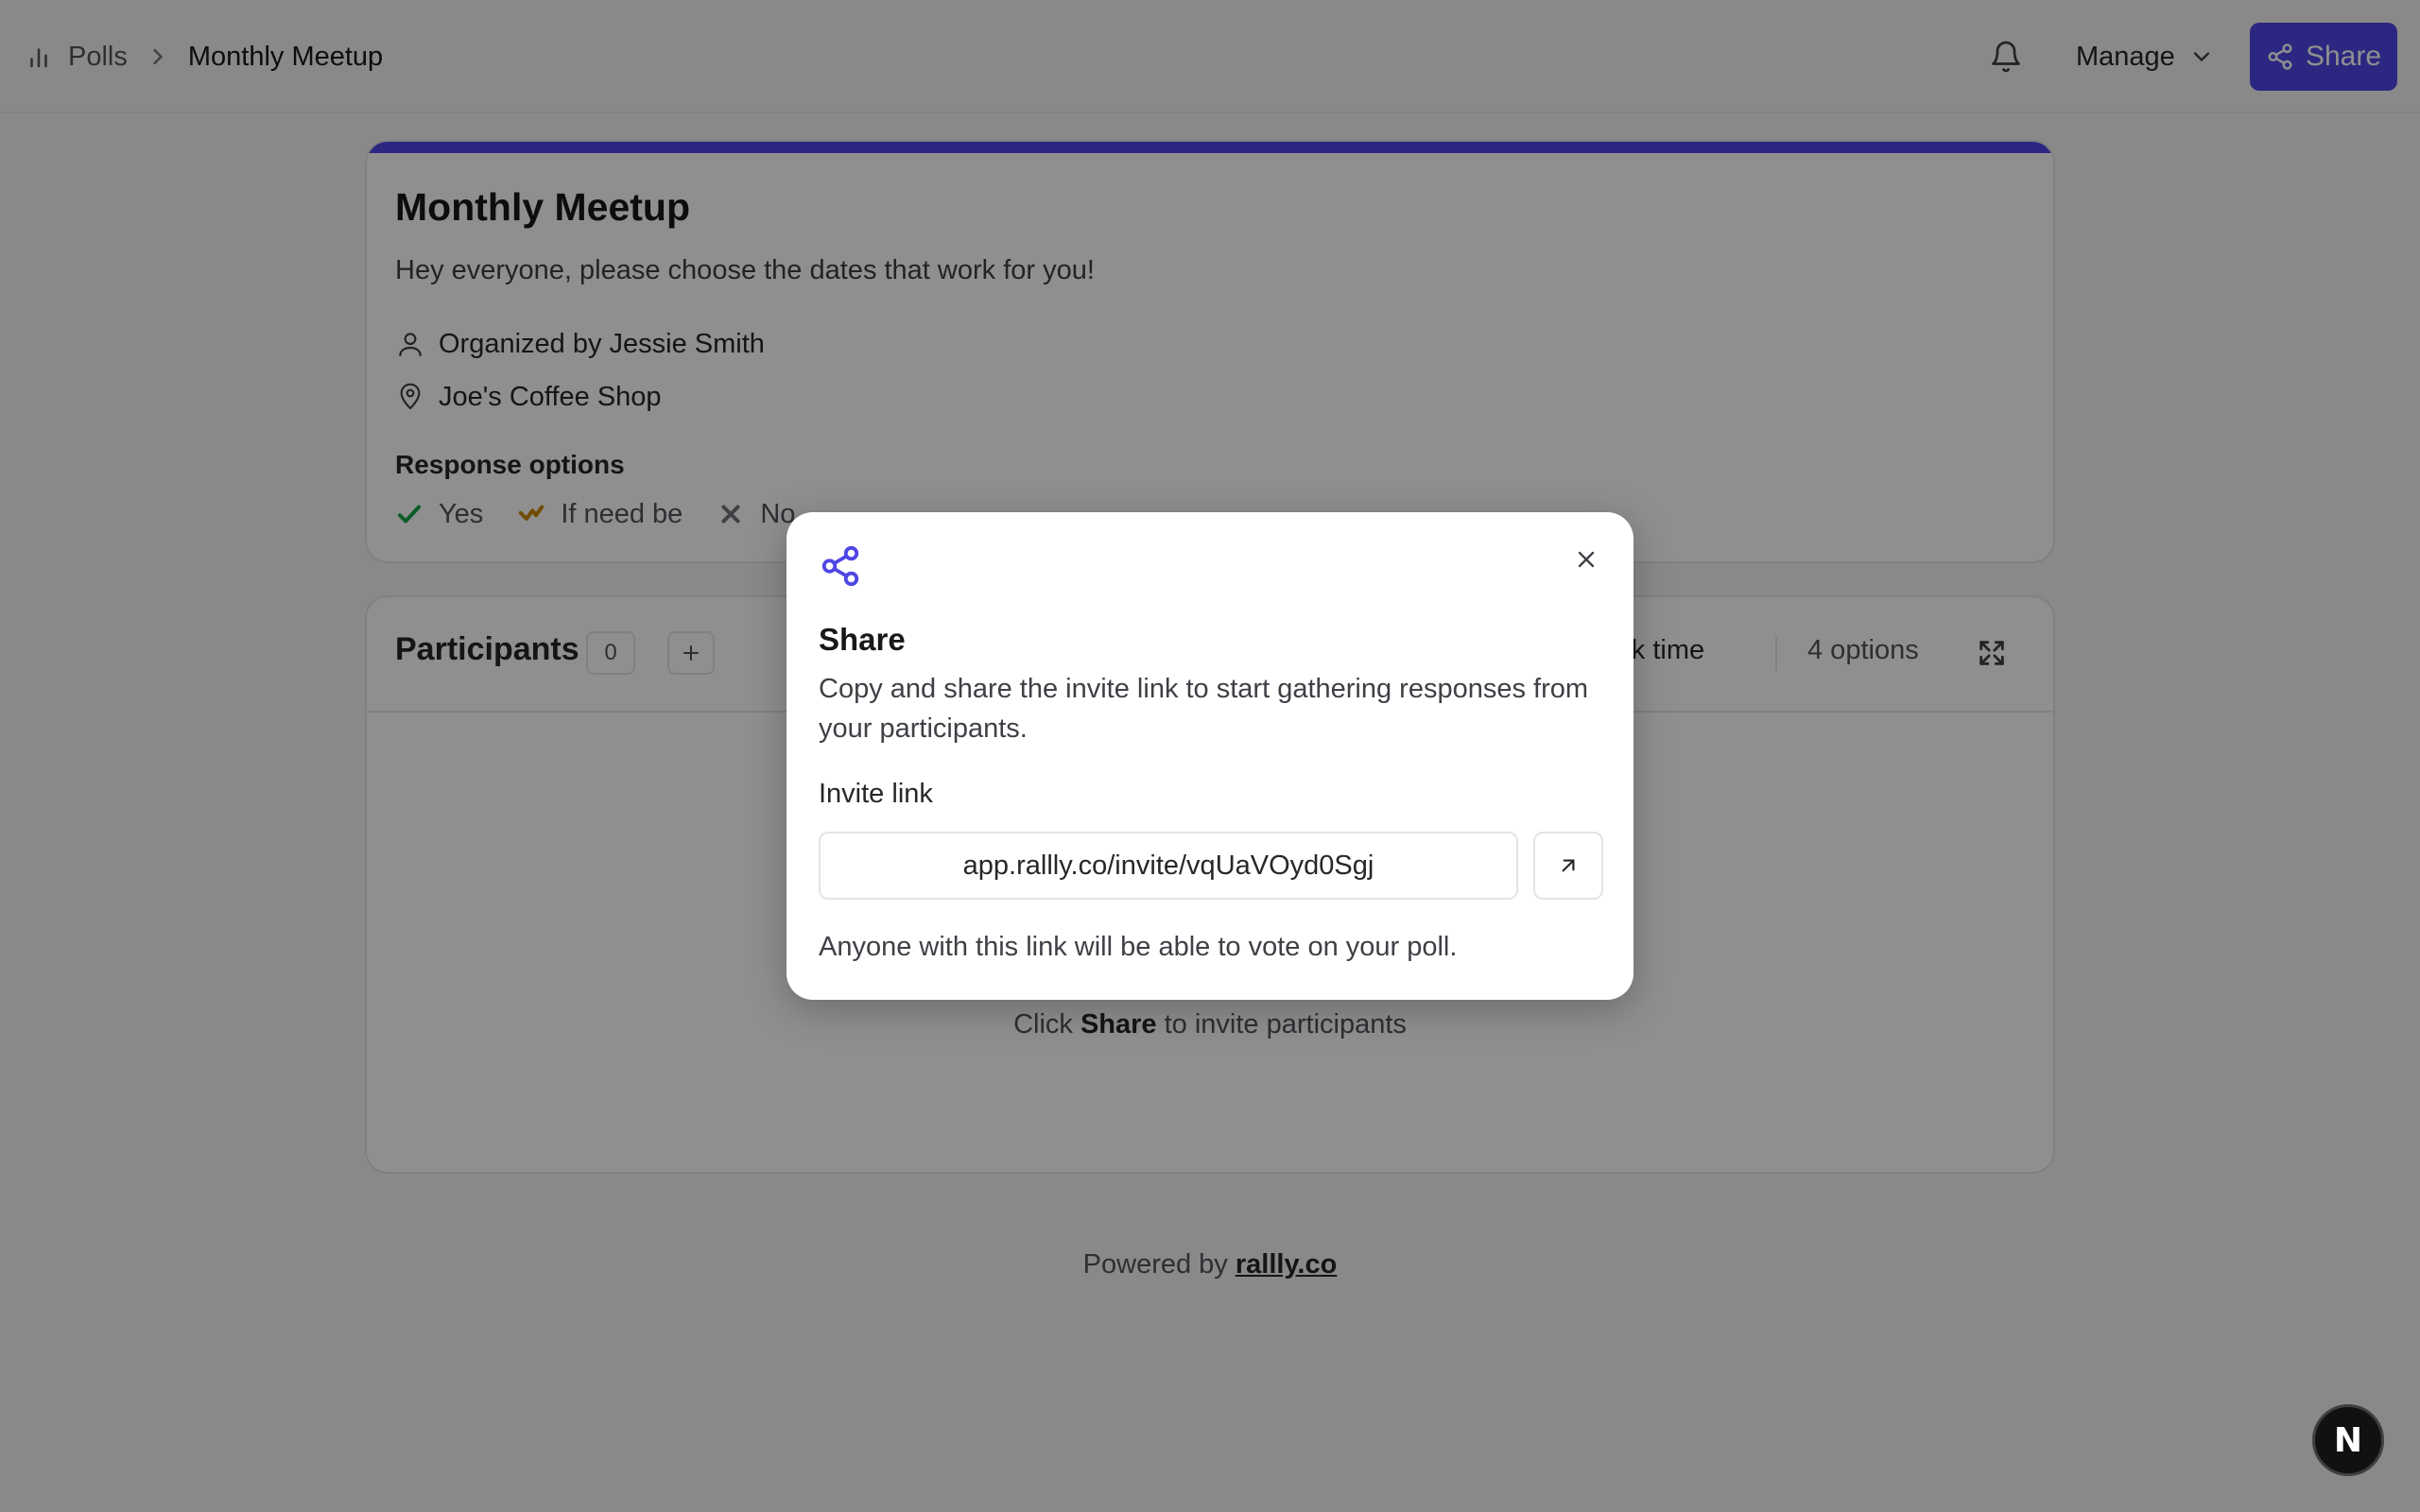 The image size is (2420, 1512). Describe the element at coordinates (876, 794) in the screenshot. I see `invite-link-label: Invite link` at that location.